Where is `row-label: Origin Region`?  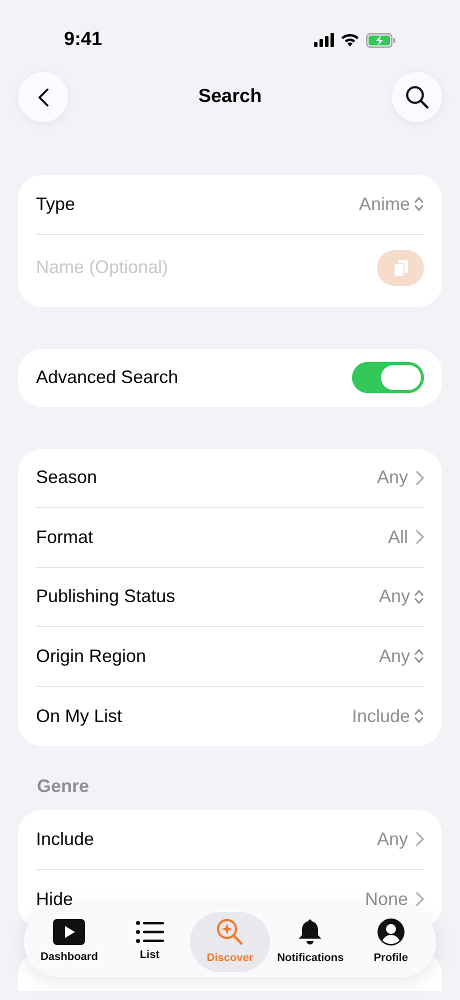 row-label: Origin Region is located at coordinates (92, 656).